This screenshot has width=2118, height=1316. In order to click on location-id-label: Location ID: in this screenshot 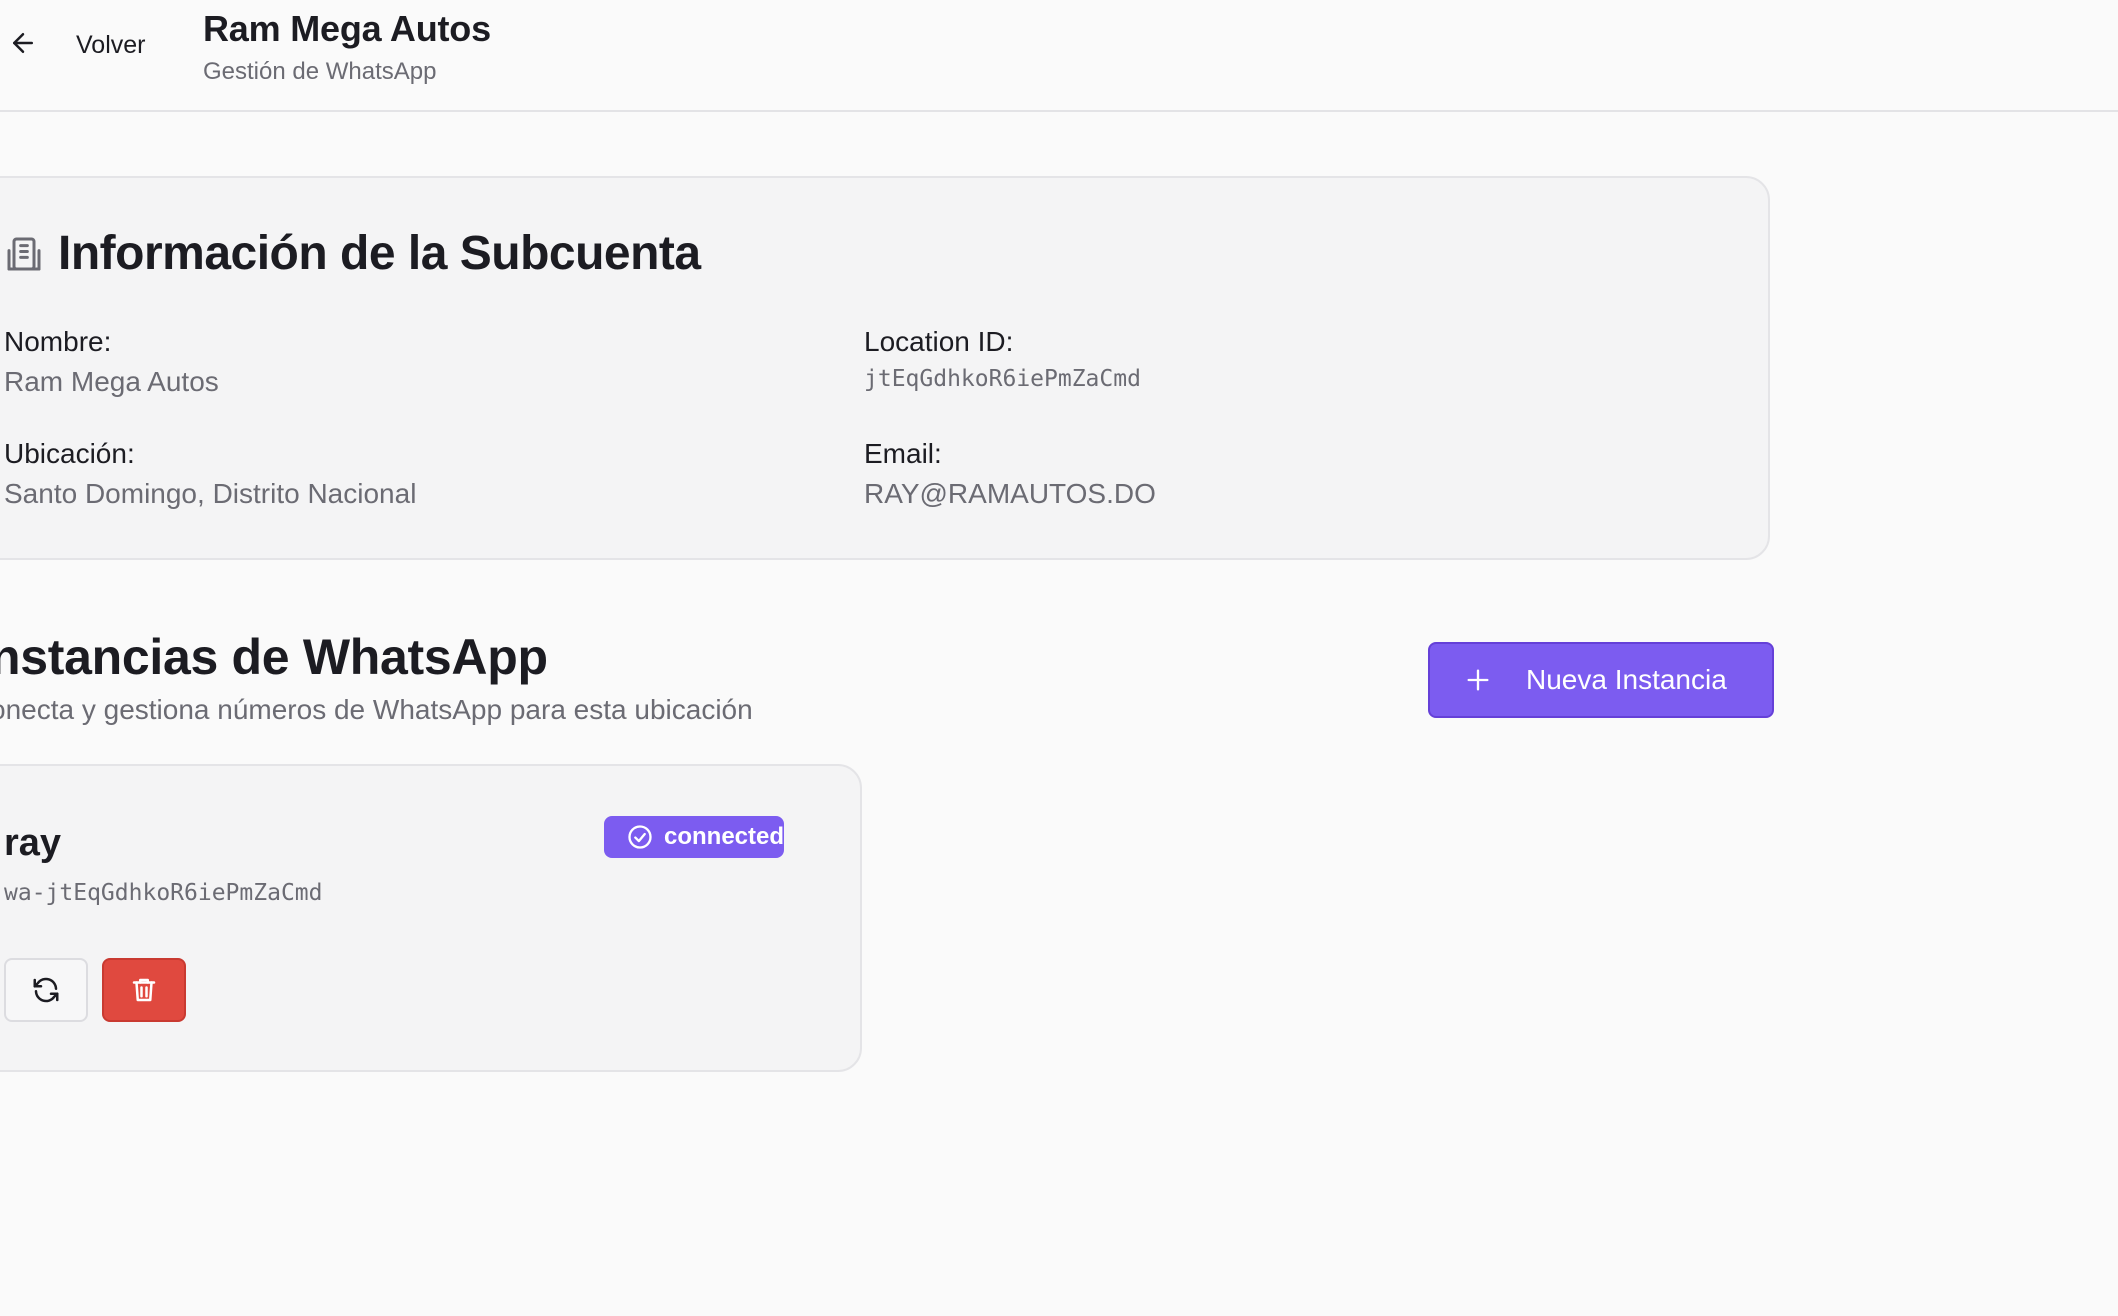, I will do `click(939, 341)`.